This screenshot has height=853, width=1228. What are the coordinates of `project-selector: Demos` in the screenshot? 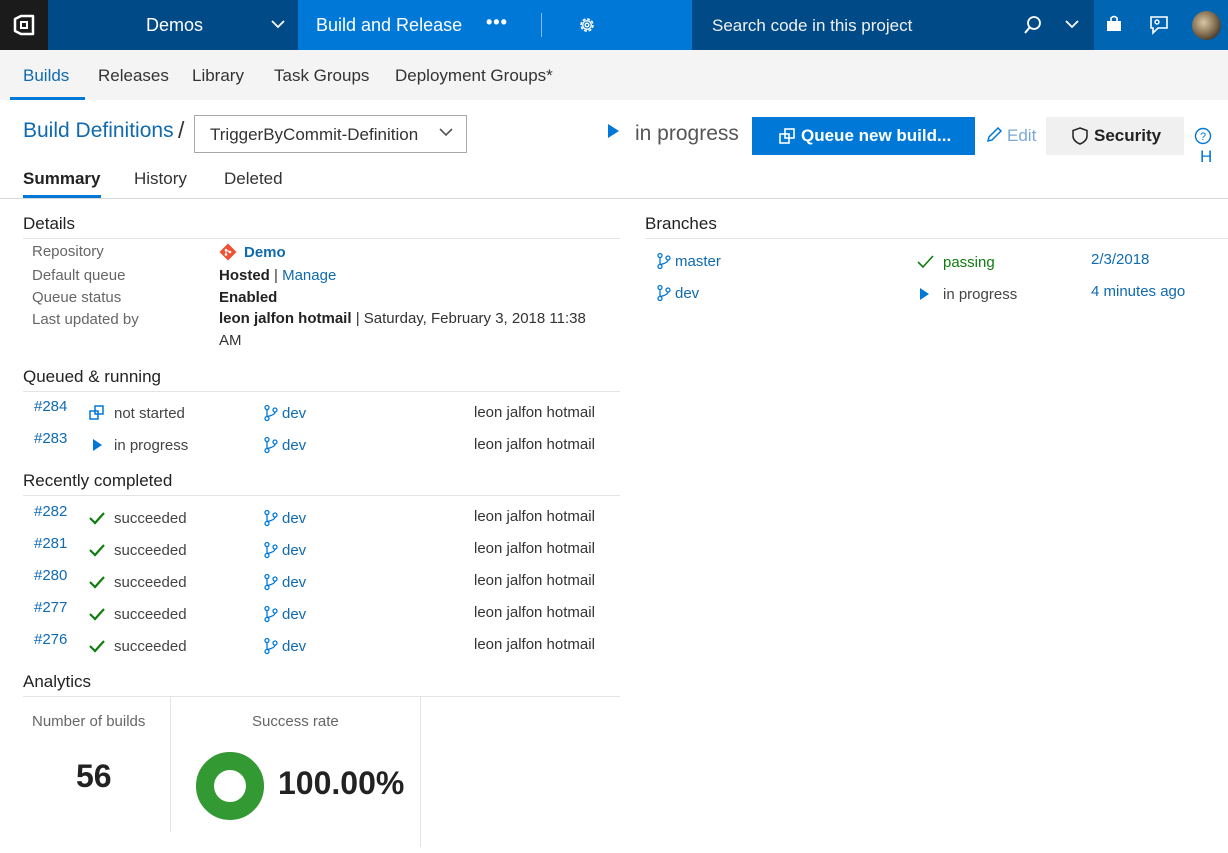 It's located at (173, 25).